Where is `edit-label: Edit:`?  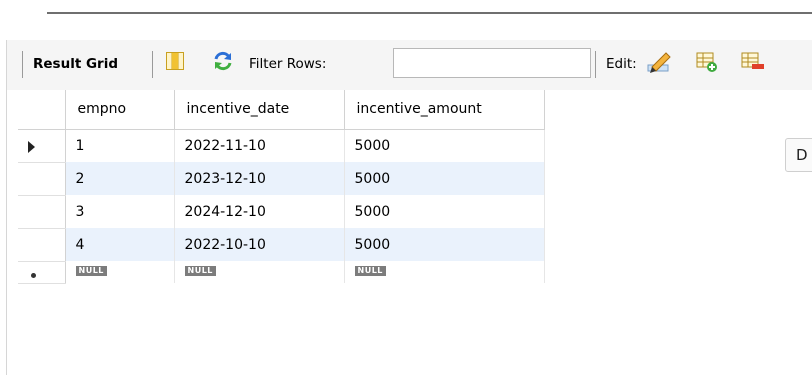
edit-label: Edit: is located at coordinates (621, 64).